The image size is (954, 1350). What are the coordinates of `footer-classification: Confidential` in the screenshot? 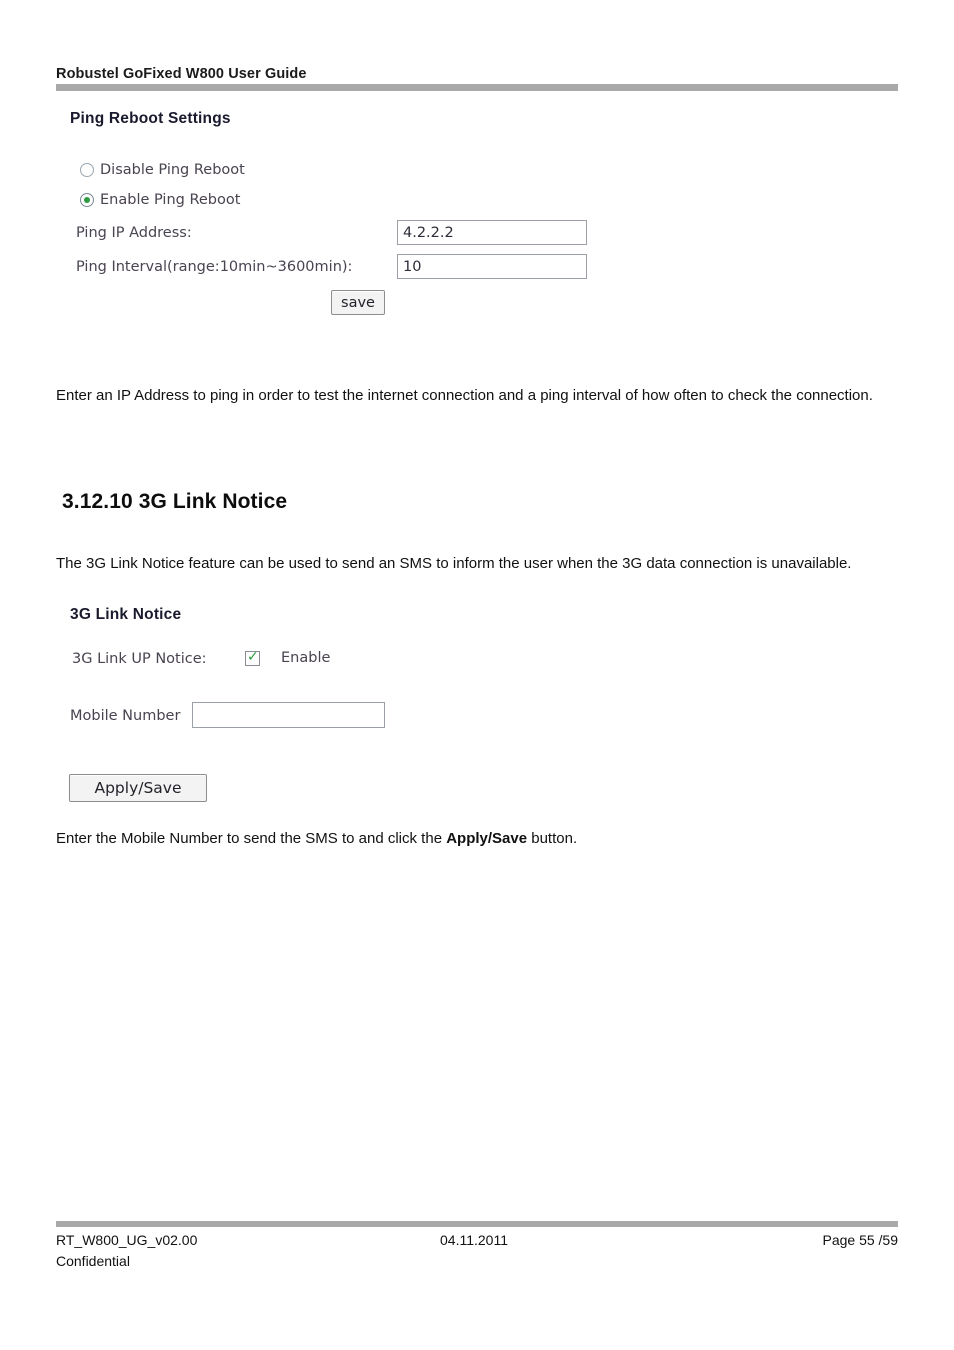 It's located at (93, 1261).